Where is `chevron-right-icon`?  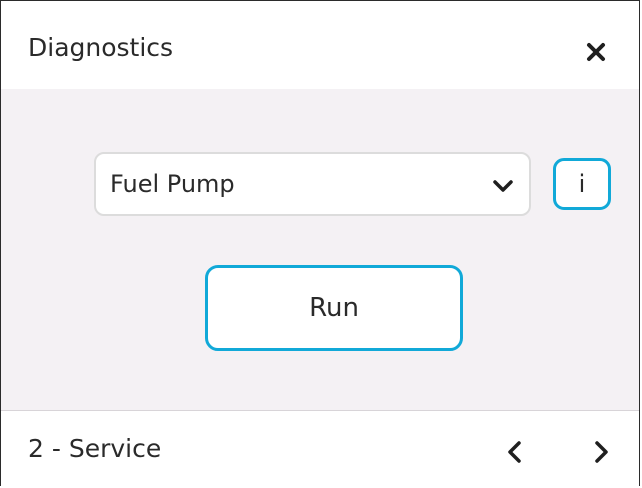 chevron-right-icon is located at coordinates (601, 452).